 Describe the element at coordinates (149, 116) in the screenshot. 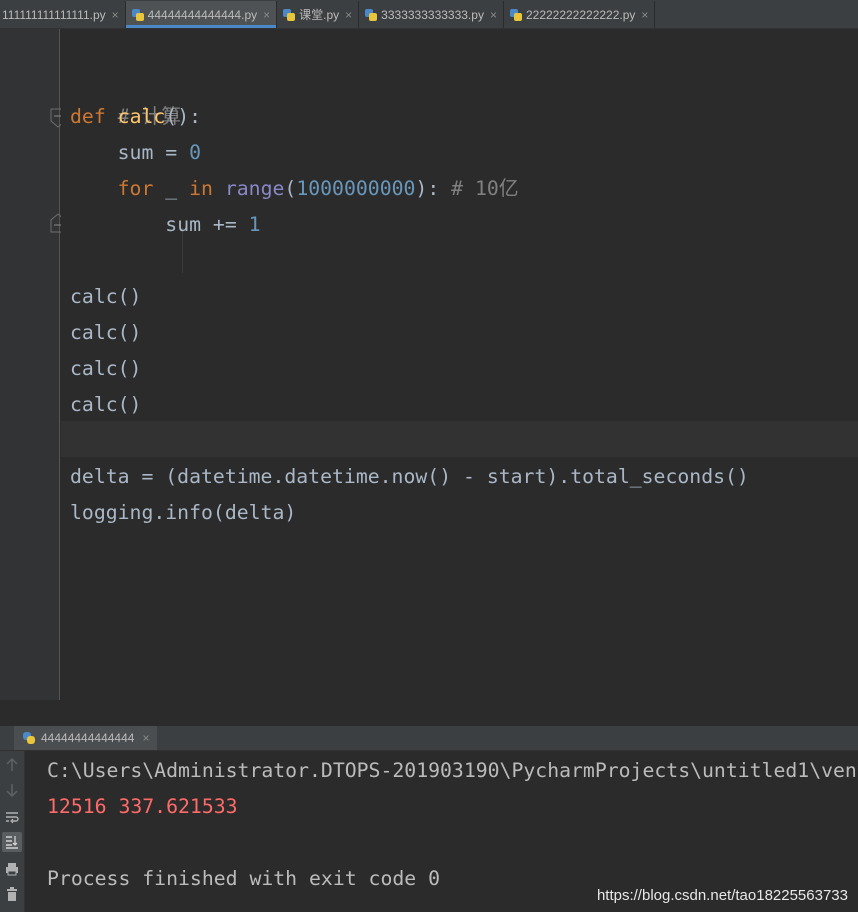

I see `code-line-comment: # 计算` at that location.